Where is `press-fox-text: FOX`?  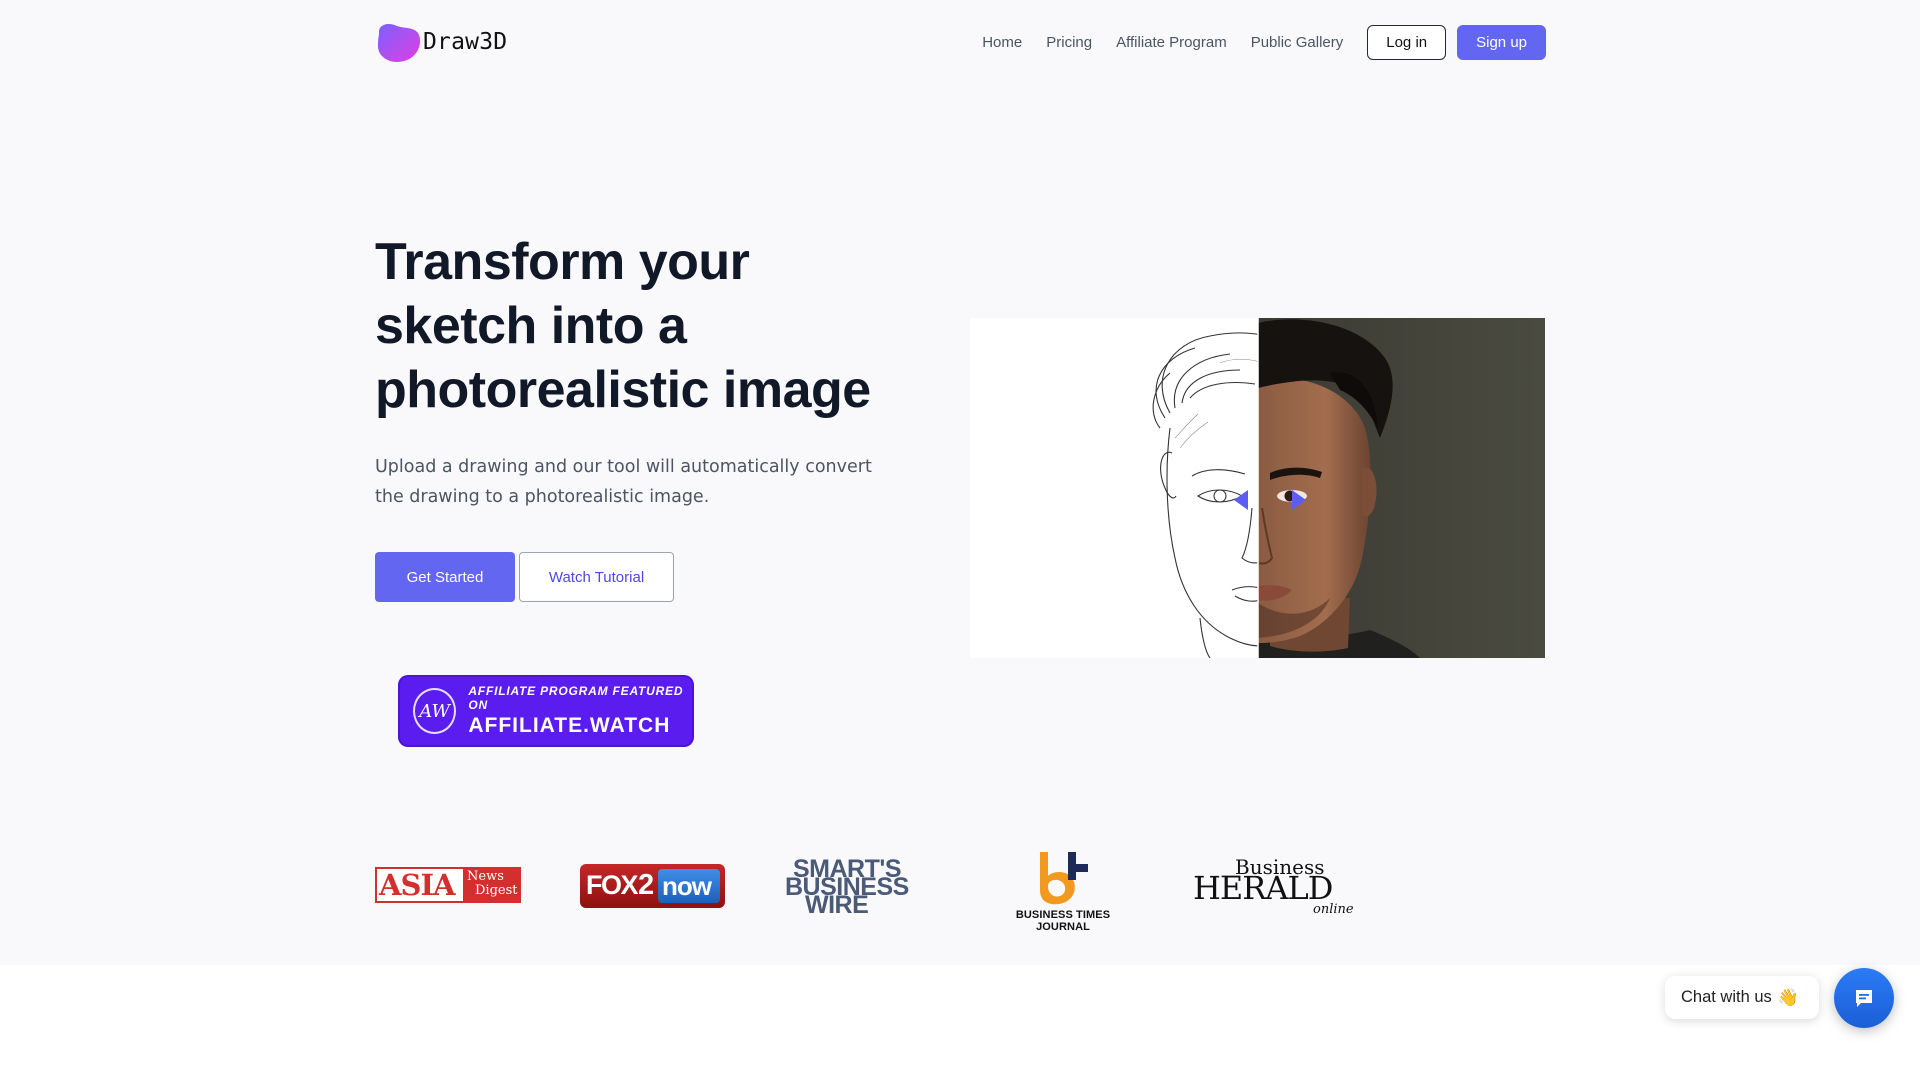 press-fox-text: FOX is located at coordinates (612, 885).